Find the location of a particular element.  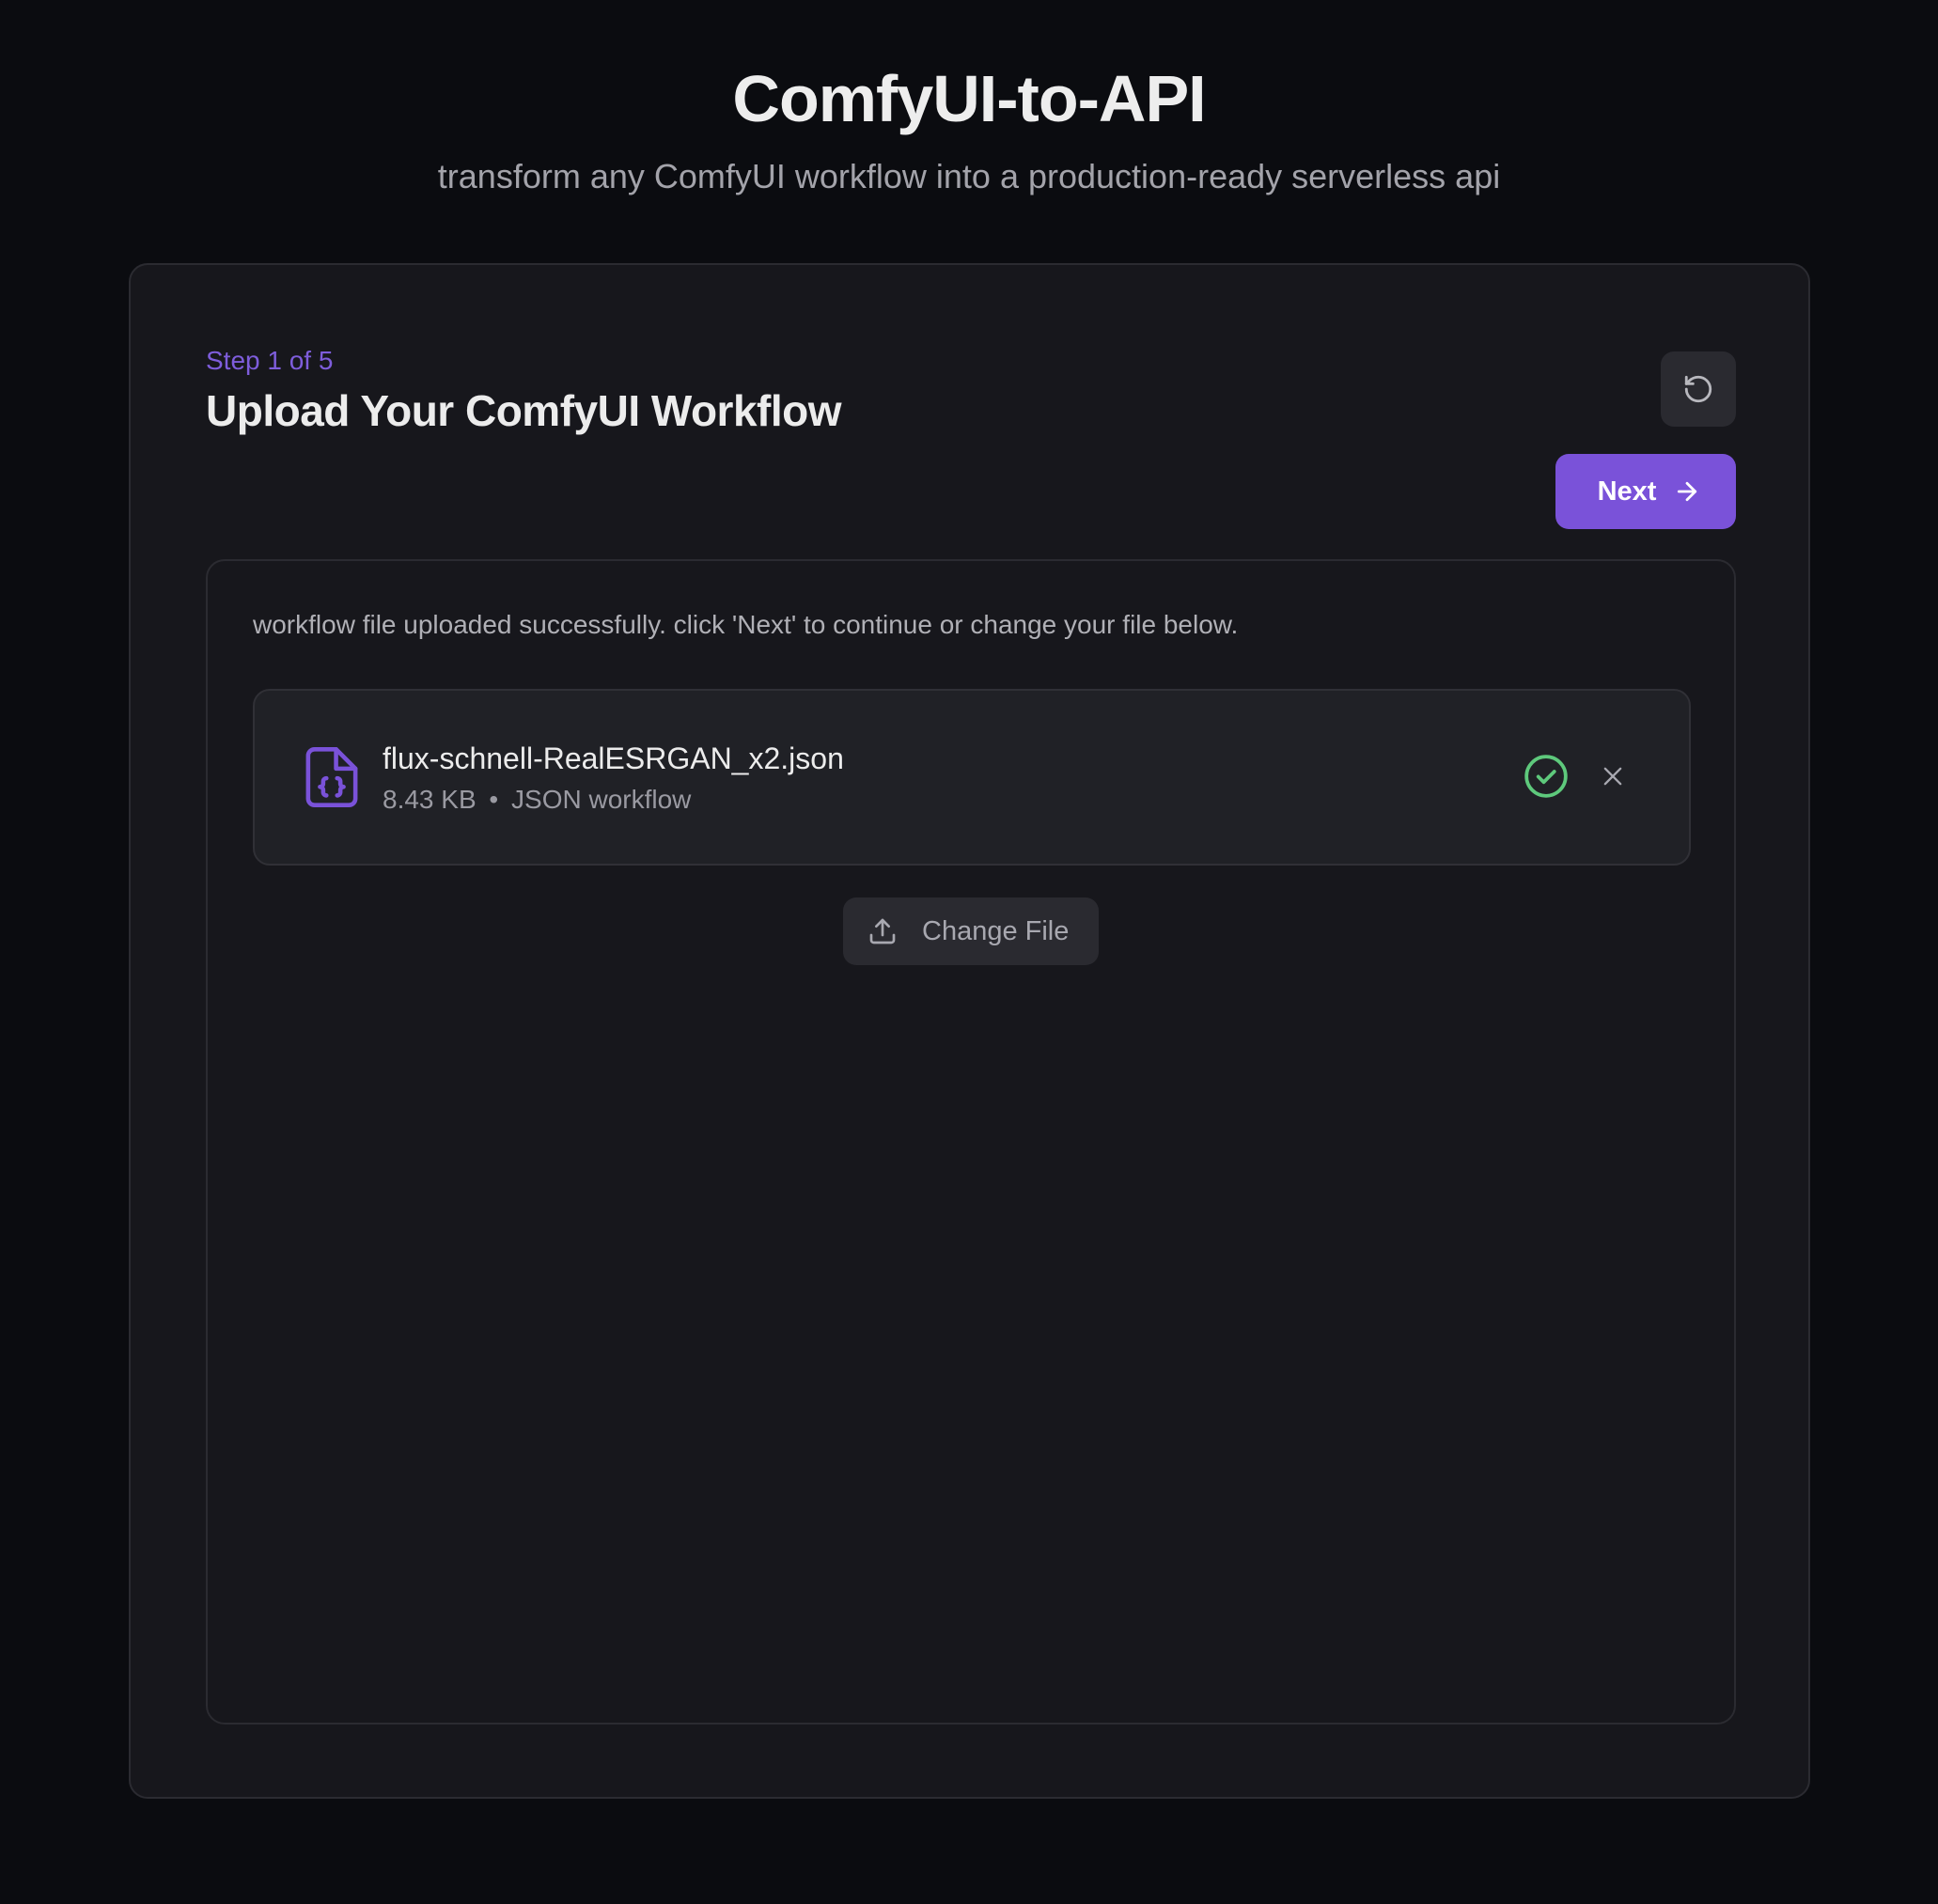

file-name: flux-schnell-RealESRGAN_x2.json is located at coordinates (613, 758).